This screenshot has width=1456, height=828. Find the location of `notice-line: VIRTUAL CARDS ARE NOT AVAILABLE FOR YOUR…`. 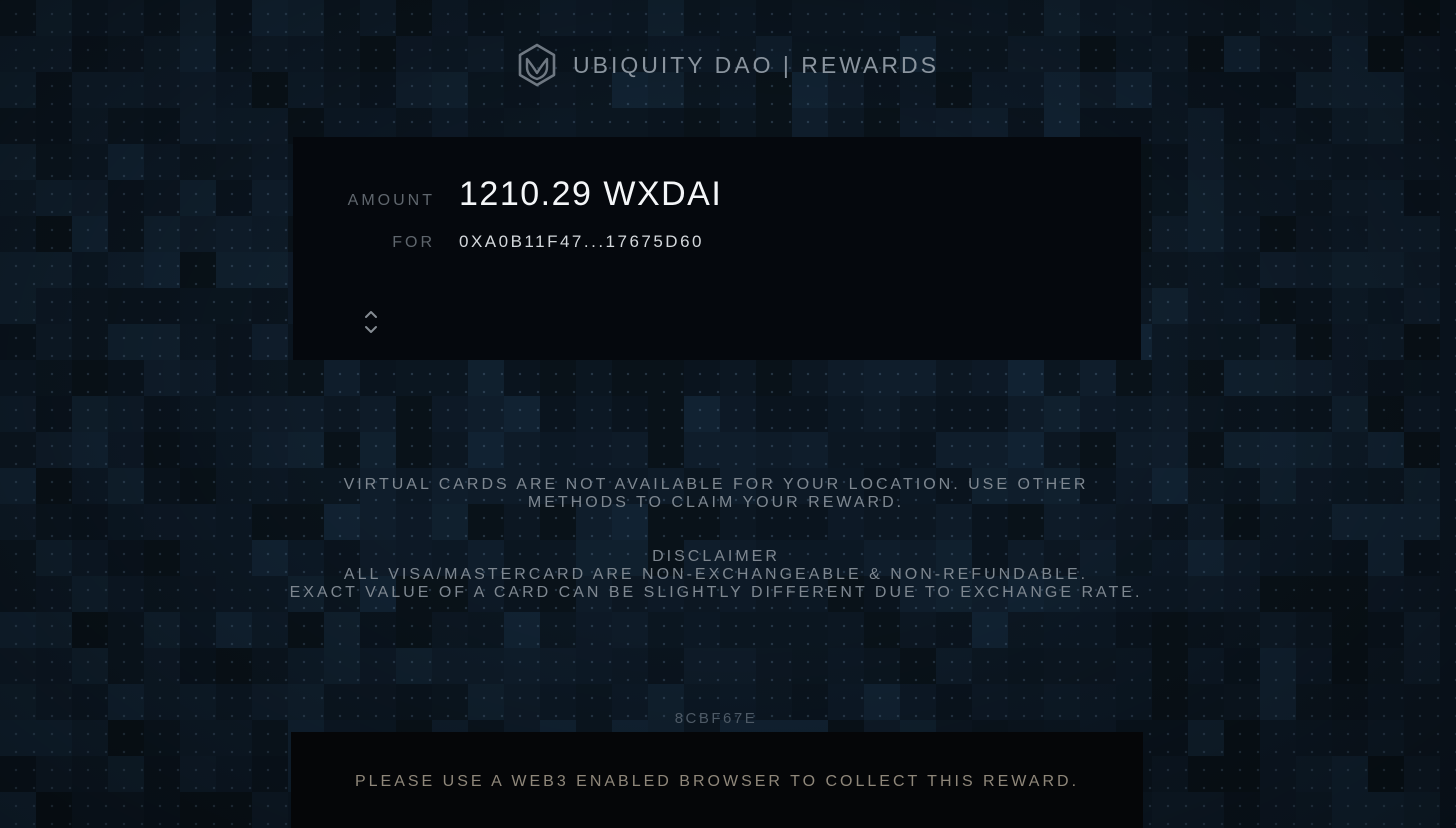

notice-line: VIRTUAL CARDS ARE NOT AVAILABLE FOR YOUR… is located at coordinates (716, 484).